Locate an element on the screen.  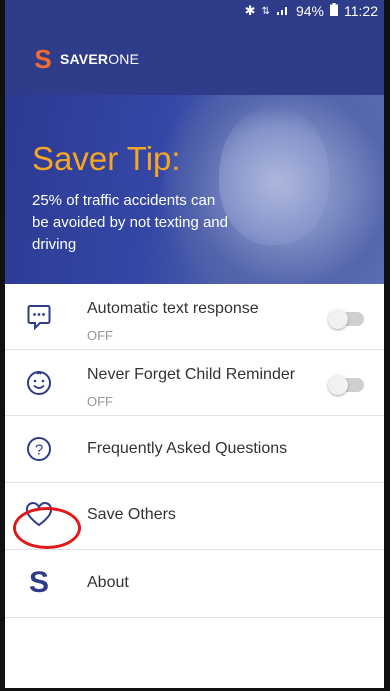
never-forget-child-toggle is located at coordinates (346, 385).